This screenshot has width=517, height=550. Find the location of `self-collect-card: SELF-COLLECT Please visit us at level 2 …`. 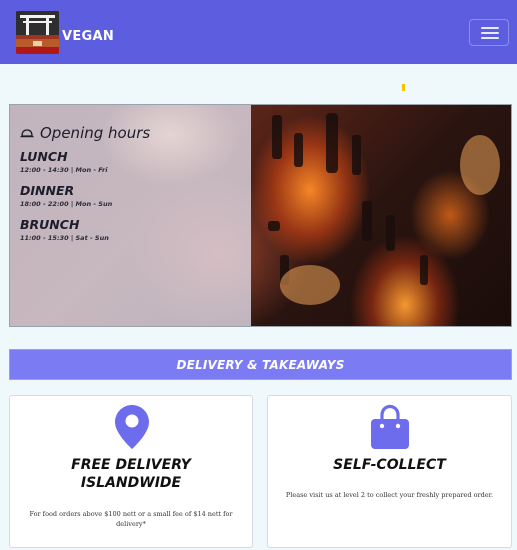

self-collect-card: SELF-COLLECT Please visit us at level 2 … is located at coordinates (389, 471).